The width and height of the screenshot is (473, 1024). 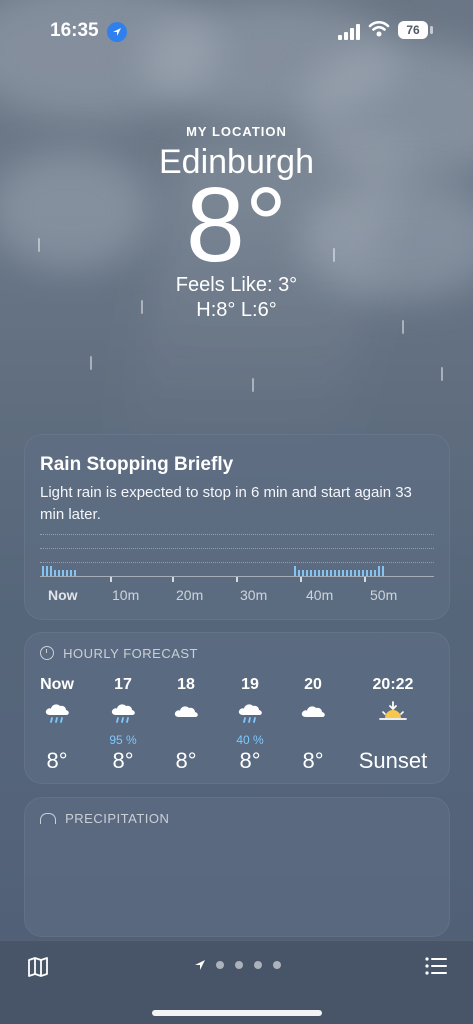 What do you see at coordinates (48, 818) in the screenshot?
I see `umbrella-icon` at bounding box center [48, 818].